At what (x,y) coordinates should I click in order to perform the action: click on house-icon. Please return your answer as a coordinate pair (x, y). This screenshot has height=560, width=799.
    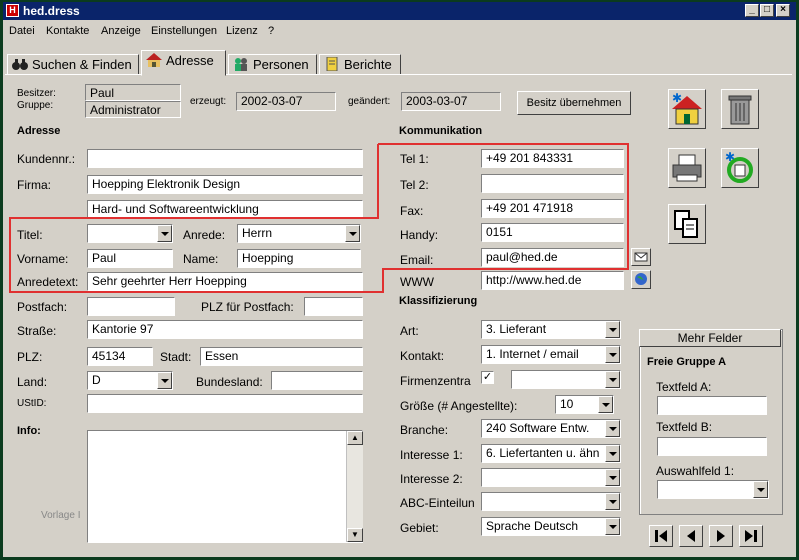
    Looking at the image, I should click on (154, 60).